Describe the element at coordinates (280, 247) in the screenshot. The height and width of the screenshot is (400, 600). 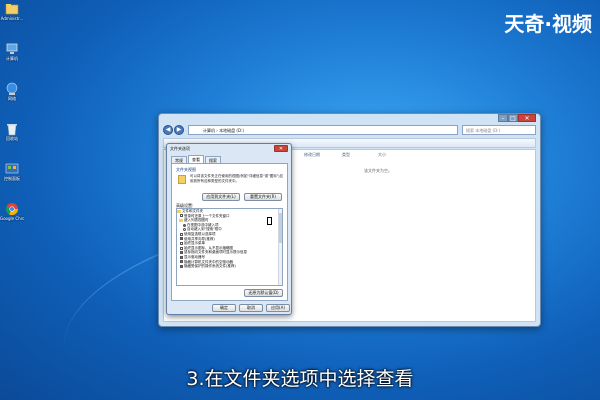
I see `advanced-list-scrollbar` at that location.